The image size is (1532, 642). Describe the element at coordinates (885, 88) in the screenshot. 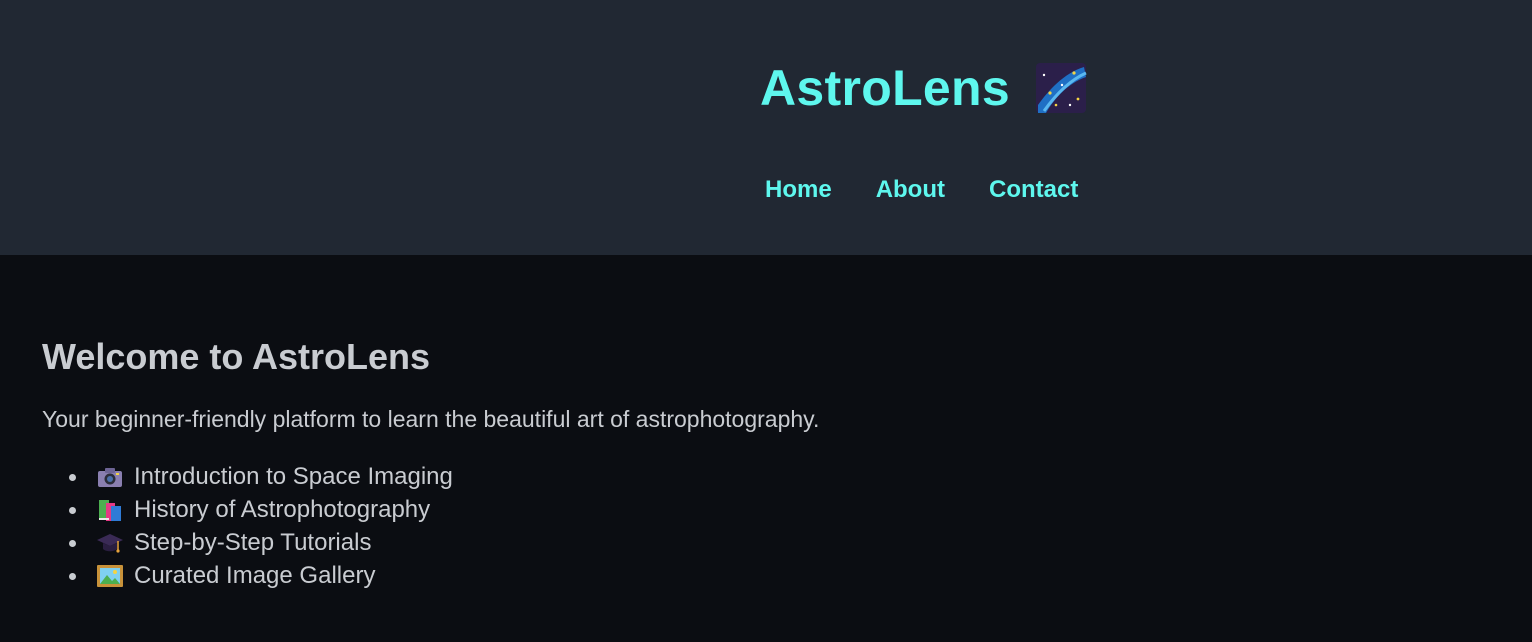

I see `brand-title: AstroLens` at that location.